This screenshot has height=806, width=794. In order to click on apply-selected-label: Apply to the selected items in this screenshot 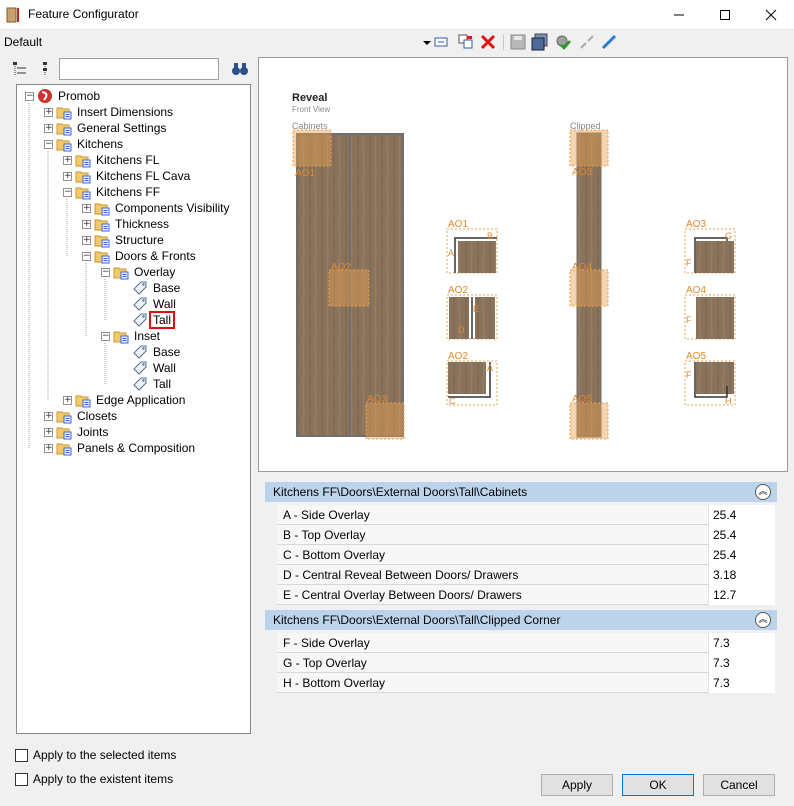, I will do `click(105, 755)`.